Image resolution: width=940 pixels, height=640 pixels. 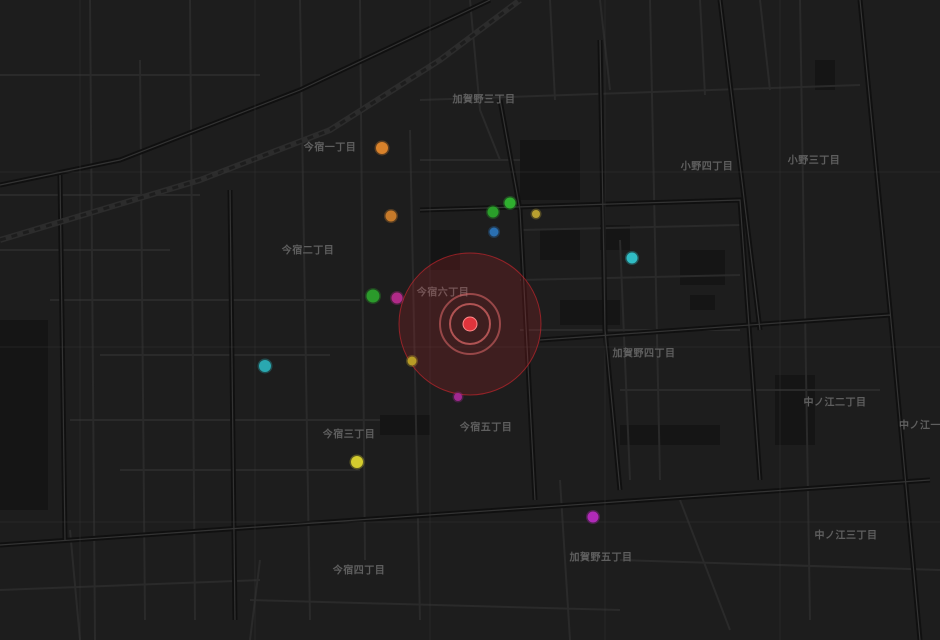 What do you see at coordinates (593, 517) in the screenshot?
I see `poi-magenta-3-marker` at bounding box center [593, 517].